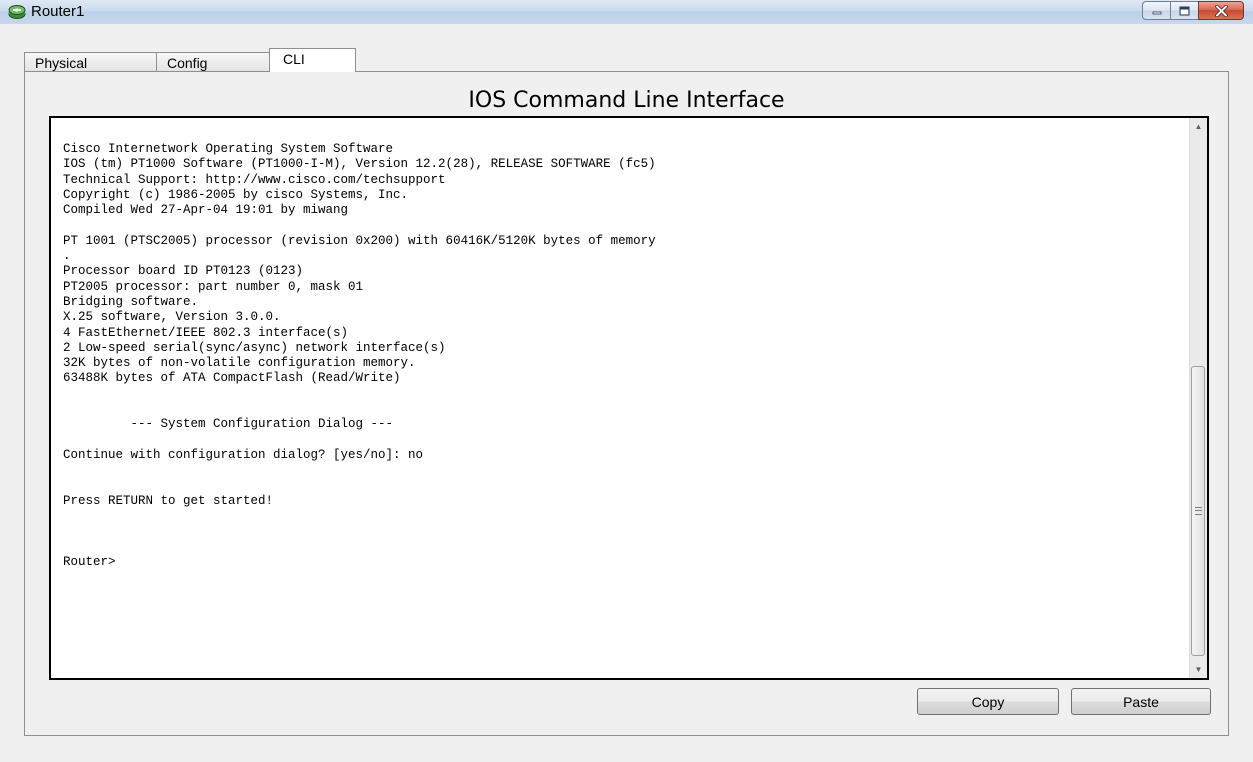  I want to click on tab-physical: Physical, so click(90, 62).